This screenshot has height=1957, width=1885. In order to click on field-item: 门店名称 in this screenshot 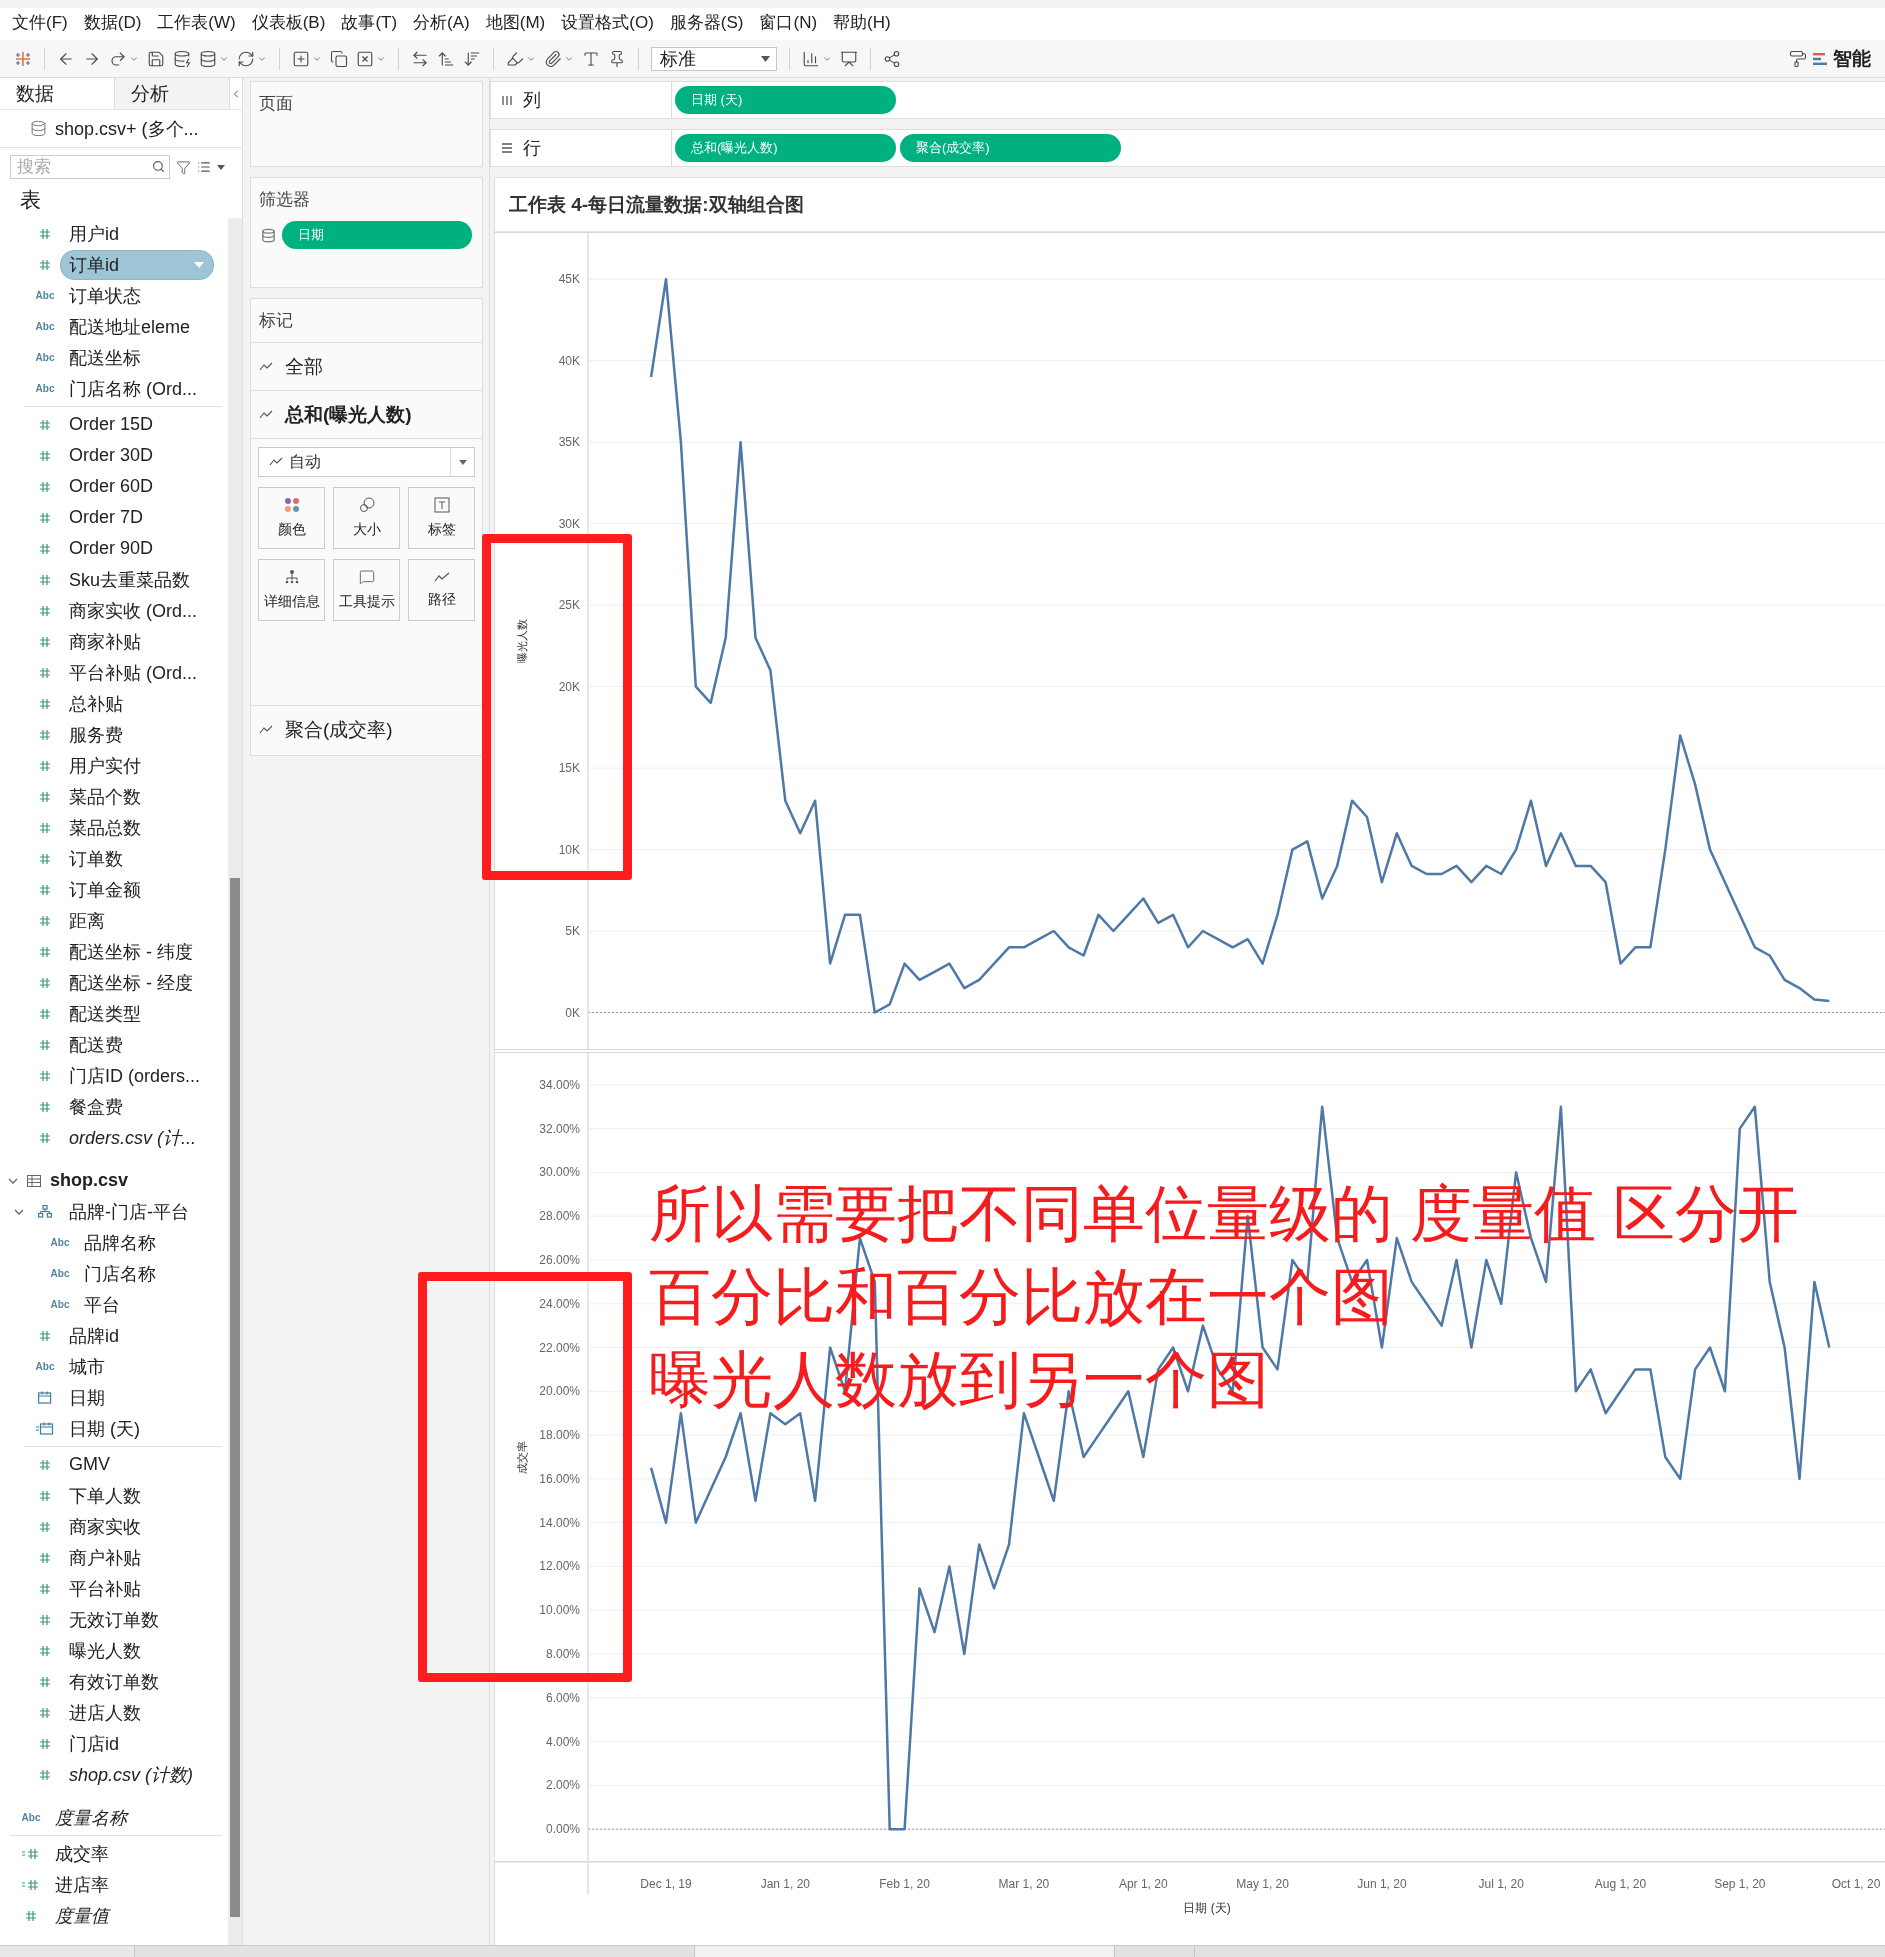, I will do `click(120, 1273)`.